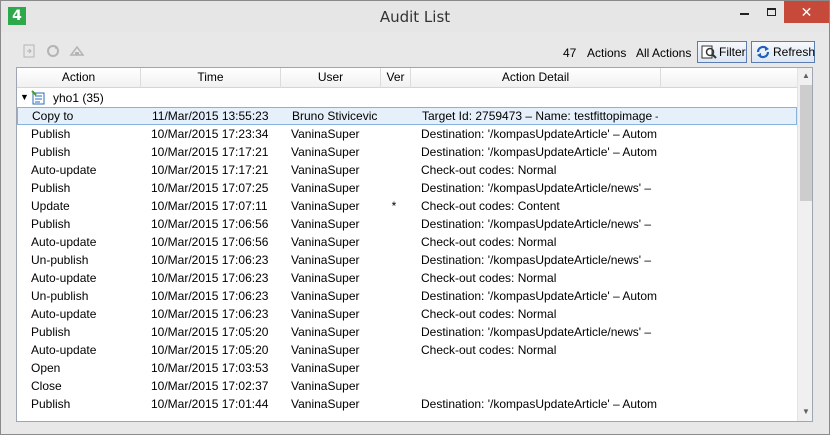 This screenshot has width=830, height=435. What do you see at coordinates (46, 368) in the screenshot?
I see `cell-action: Open` at bounding box center [46, 368].